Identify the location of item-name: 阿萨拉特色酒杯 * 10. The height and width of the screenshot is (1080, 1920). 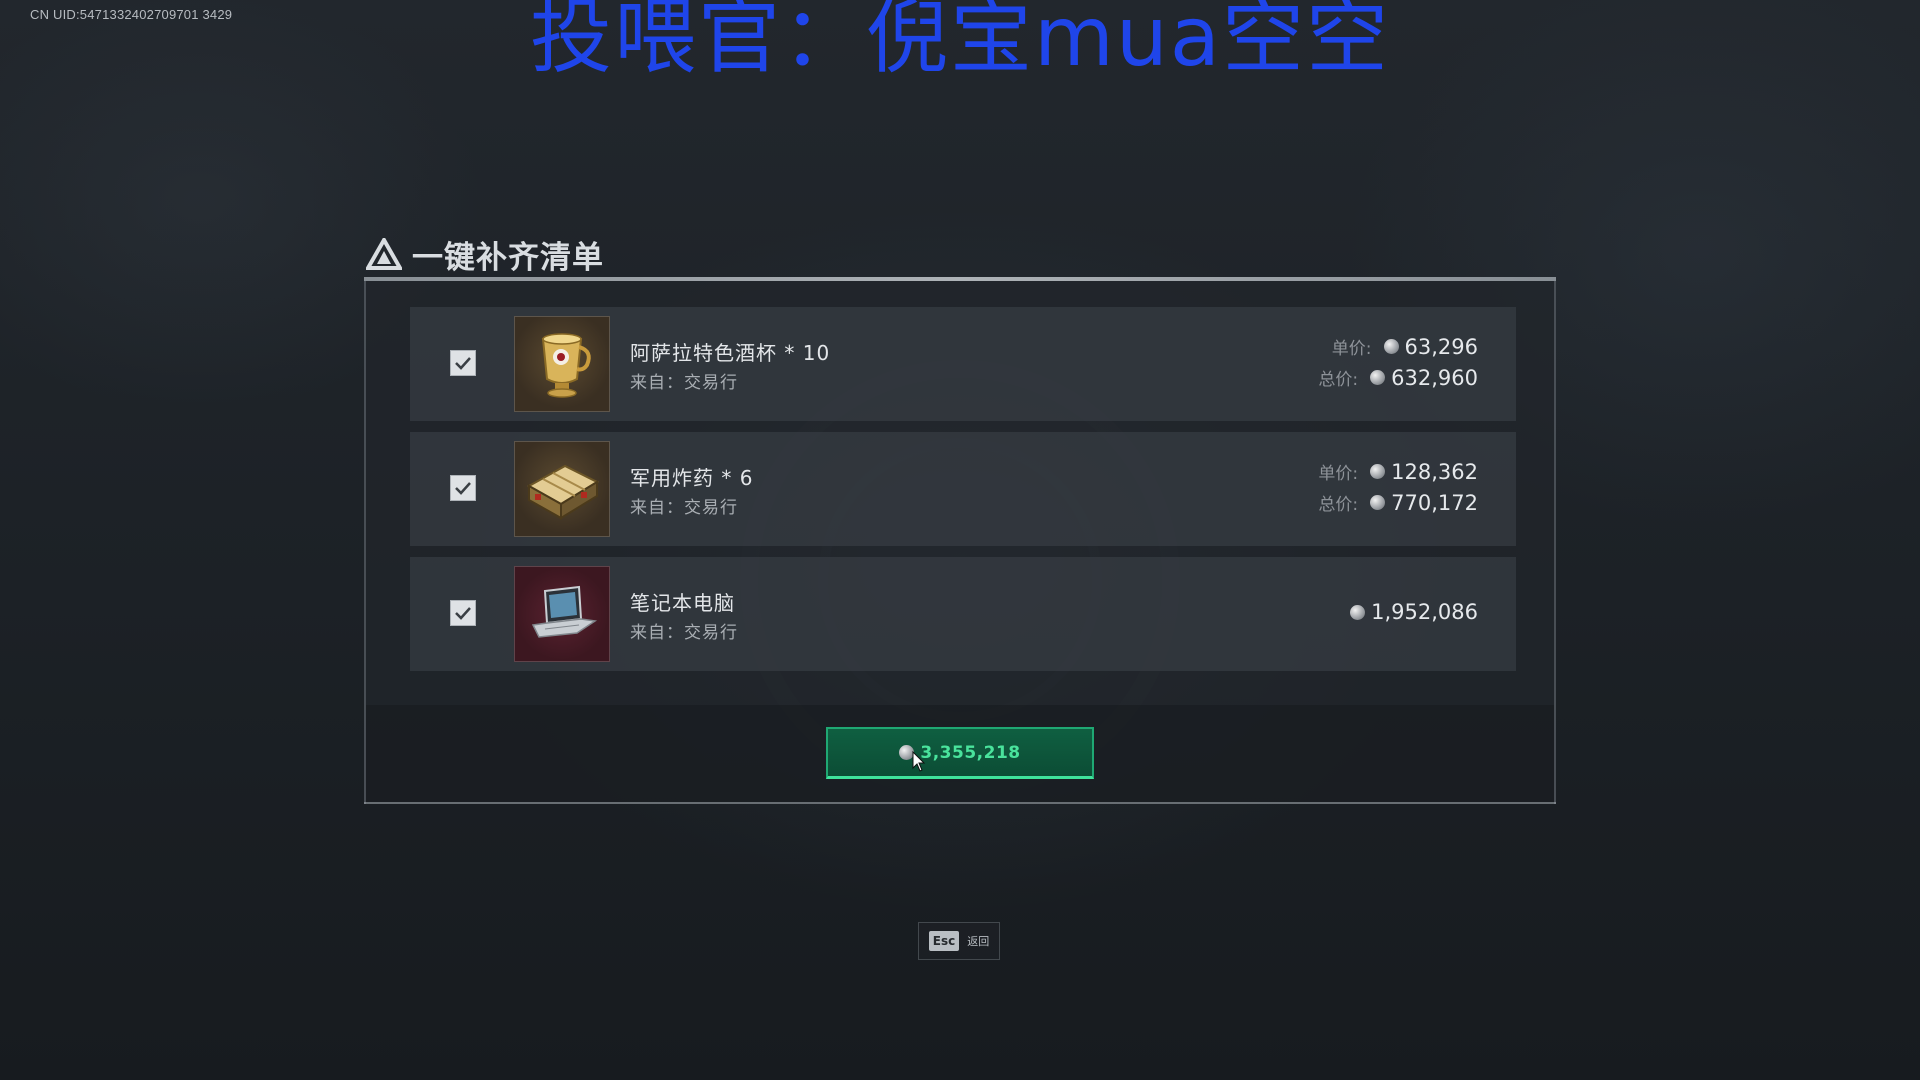
(730, 353).